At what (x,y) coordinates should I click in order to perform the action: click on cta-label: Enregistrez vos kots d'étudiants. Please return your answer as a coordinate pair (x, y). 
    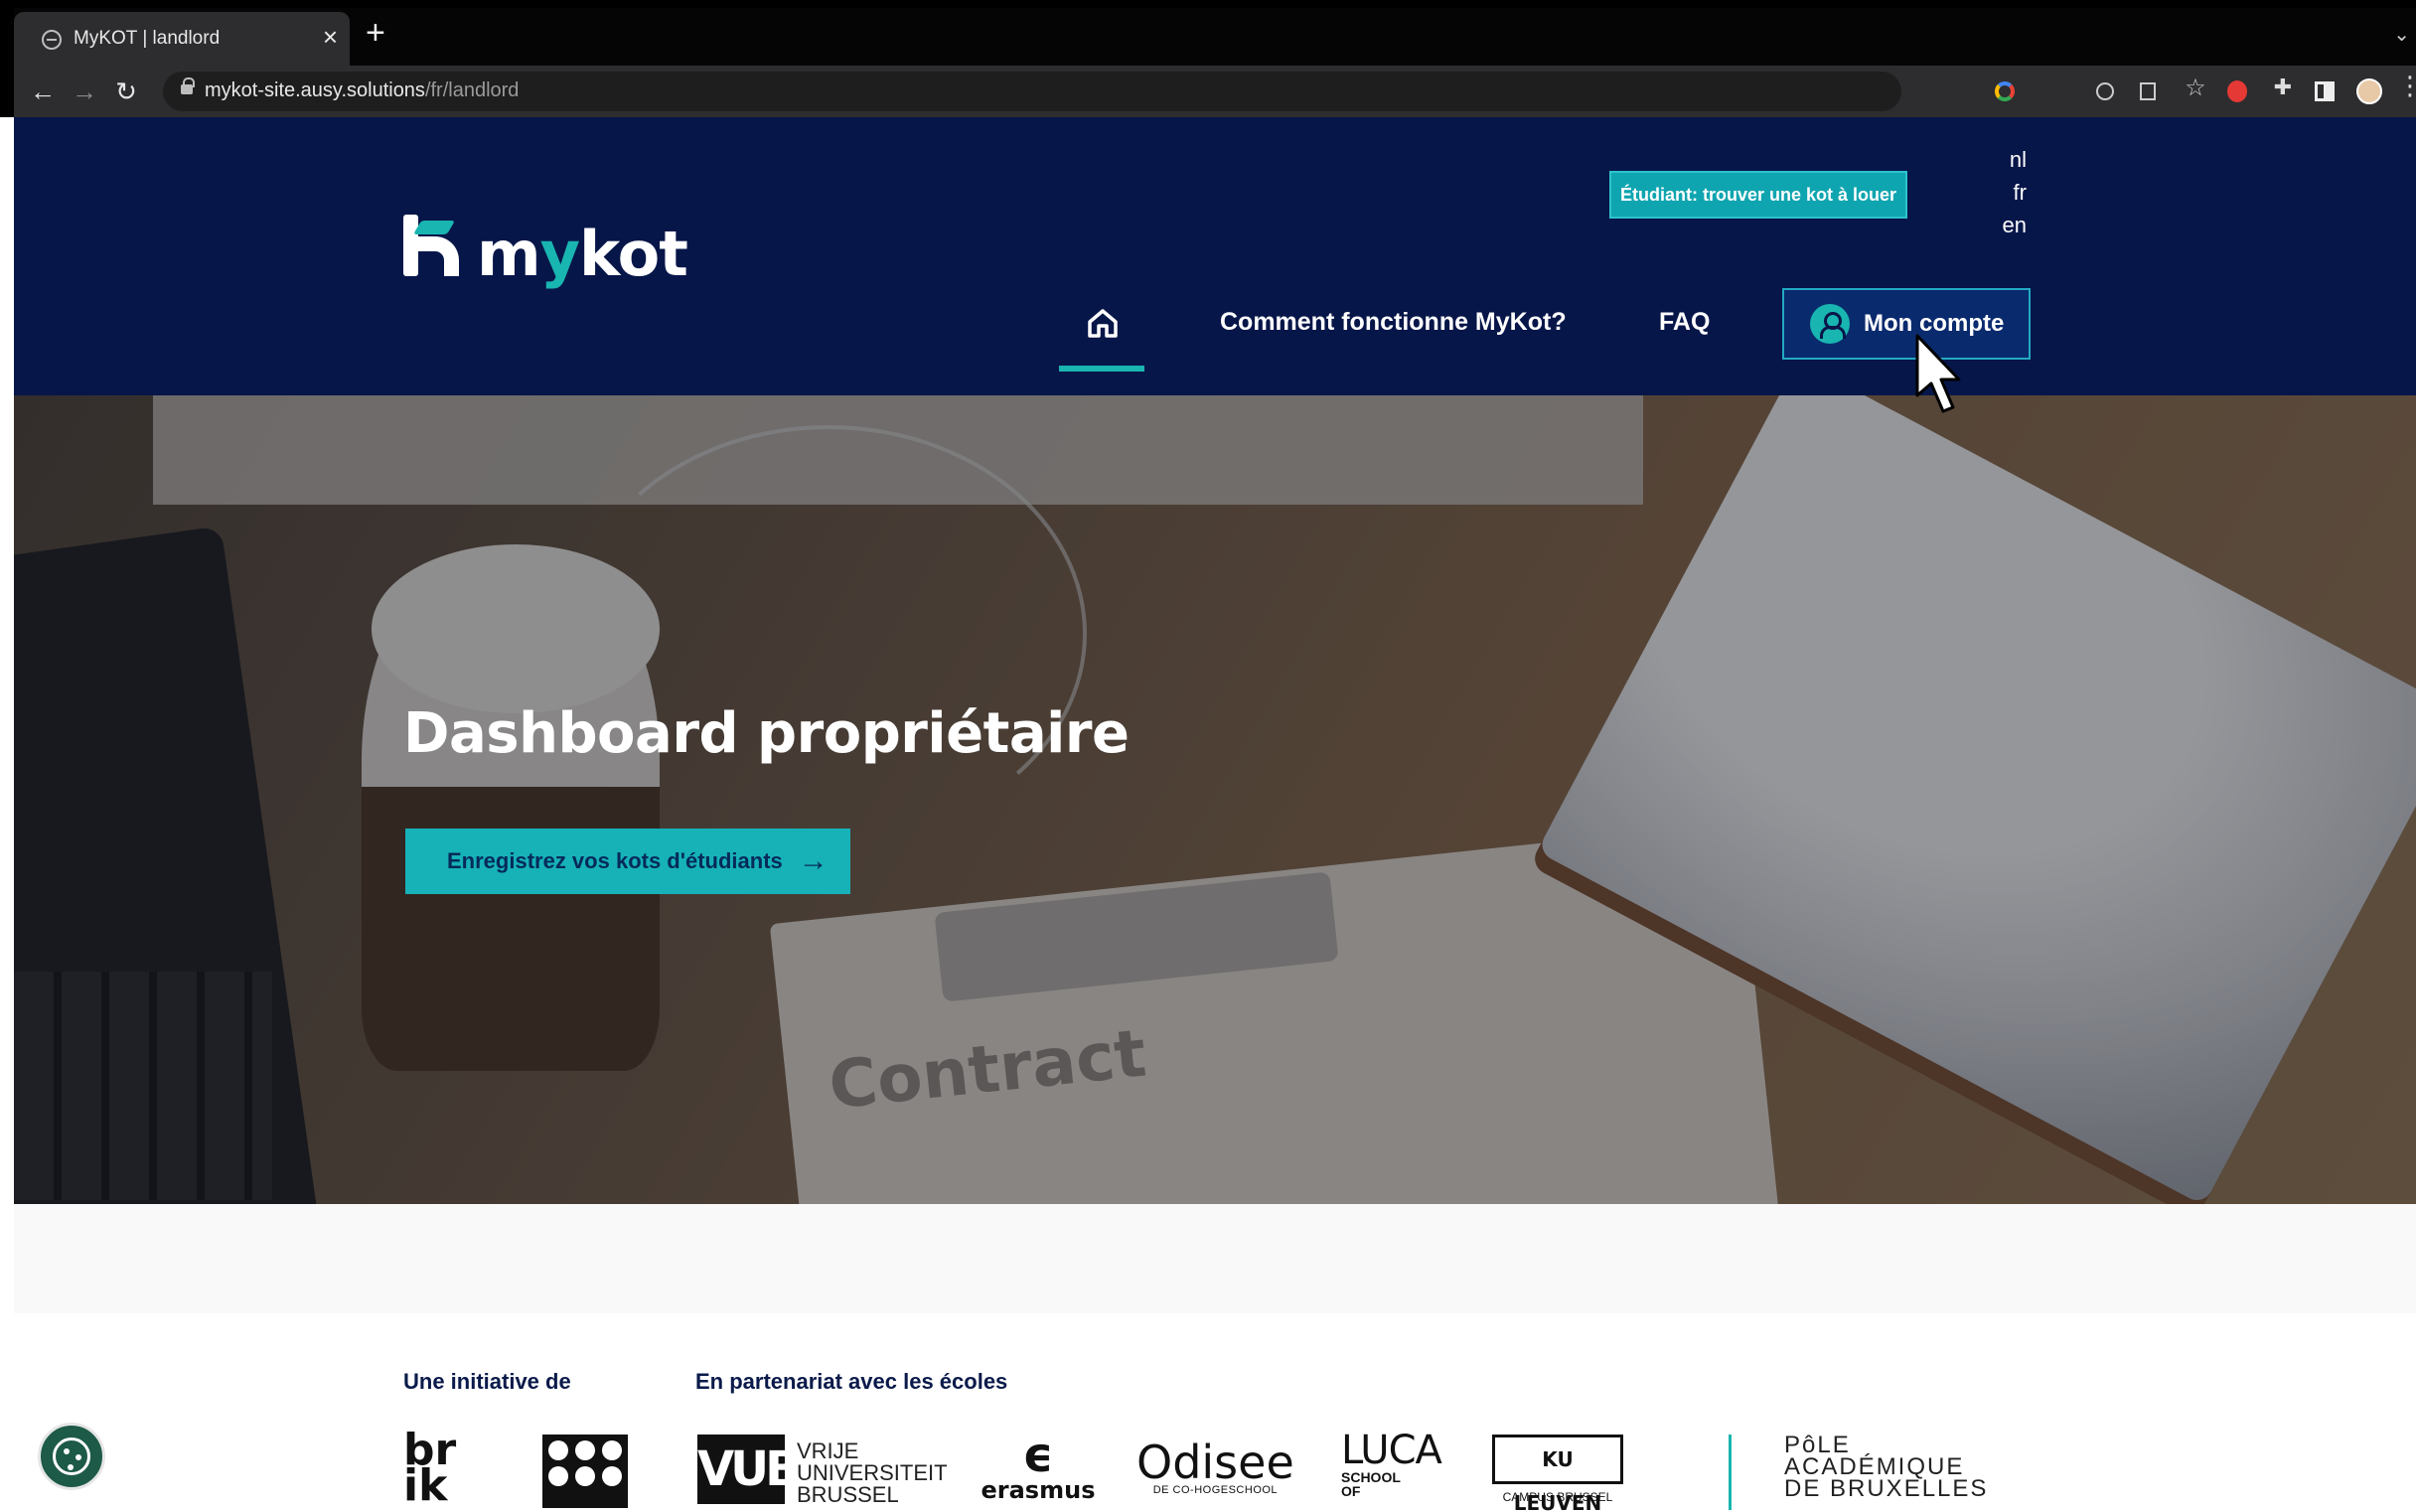
    Looking at the image, I should click on (615, 860).